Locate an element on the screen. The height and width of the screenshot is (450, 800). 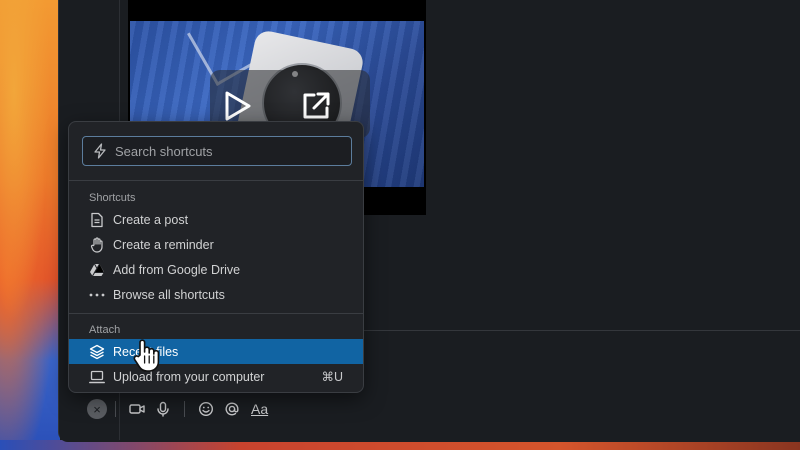
menu-item-label: Create a post is located at coordinates (151, 219).